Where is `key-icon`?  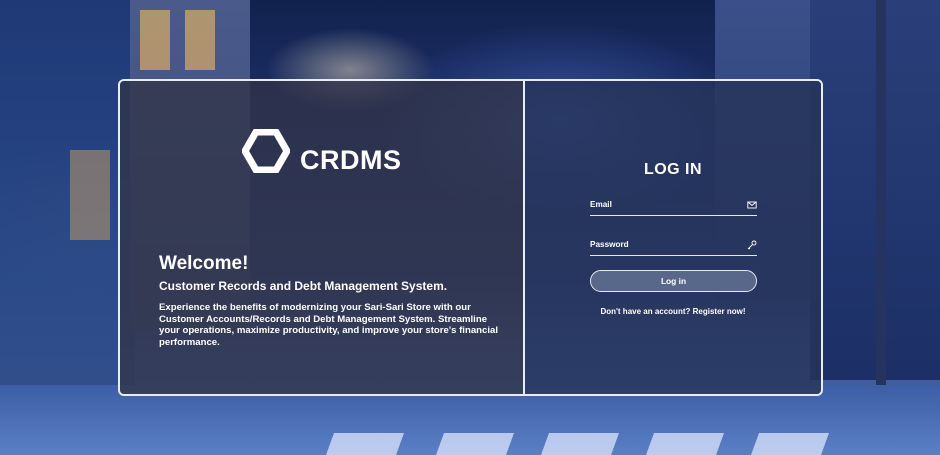
key-icon is located at coordinates (752, 245).